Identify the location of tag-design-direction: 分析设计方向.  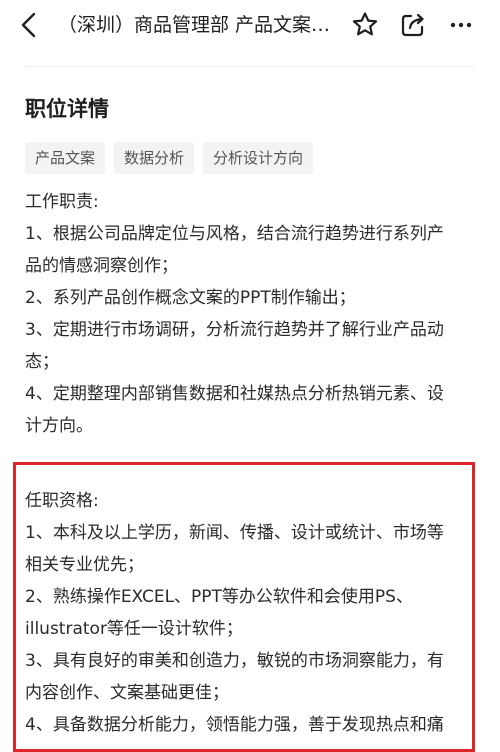
(258, 158).